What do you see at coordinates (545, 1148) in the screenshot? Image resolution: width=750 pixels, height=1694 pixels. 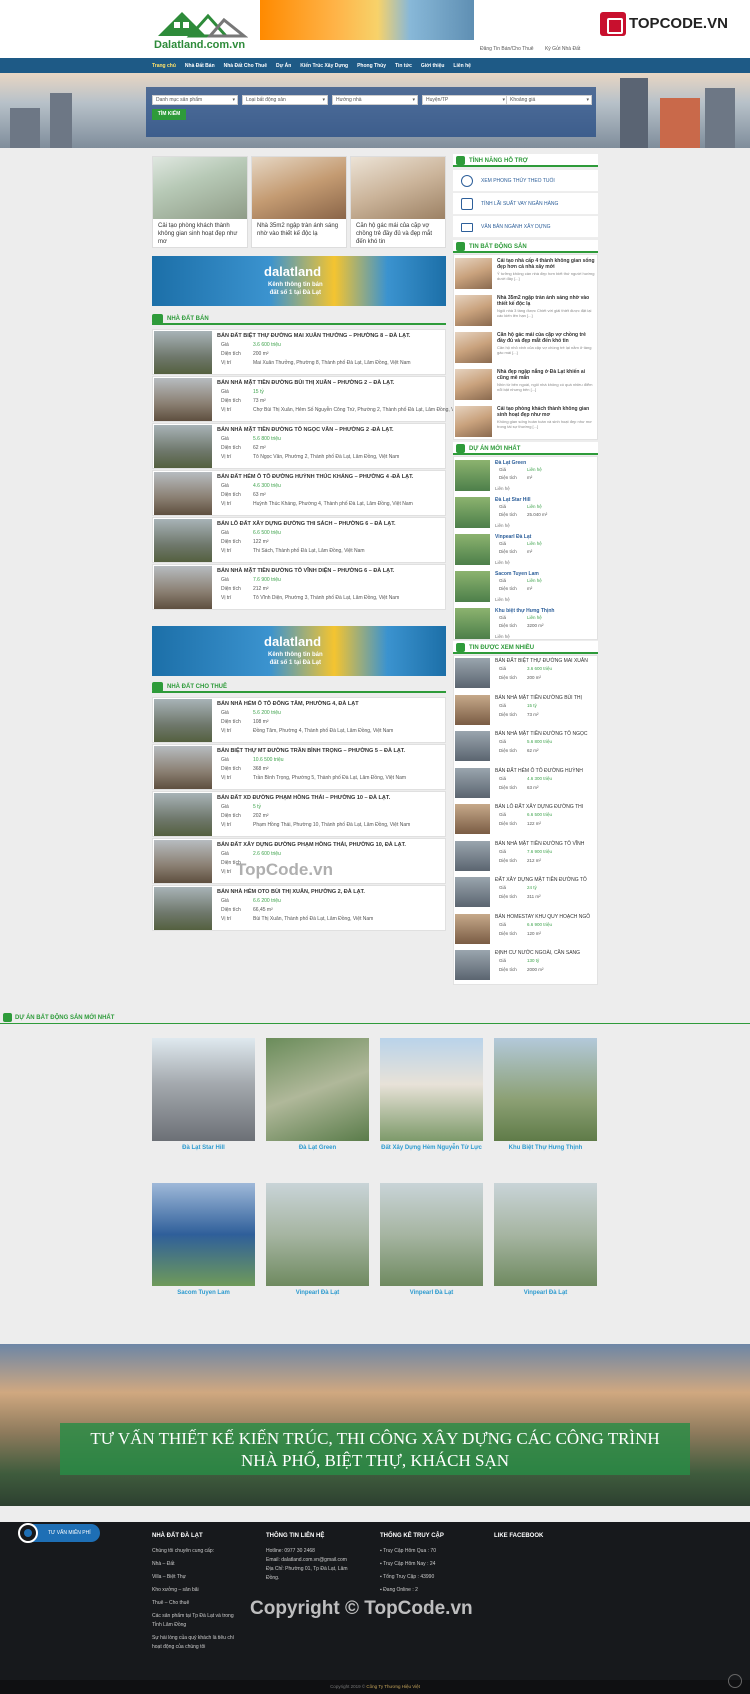 I see `project-card-label: Khu Biệt Thự Hưng Thịnh` at bounding box center [545, 1148].